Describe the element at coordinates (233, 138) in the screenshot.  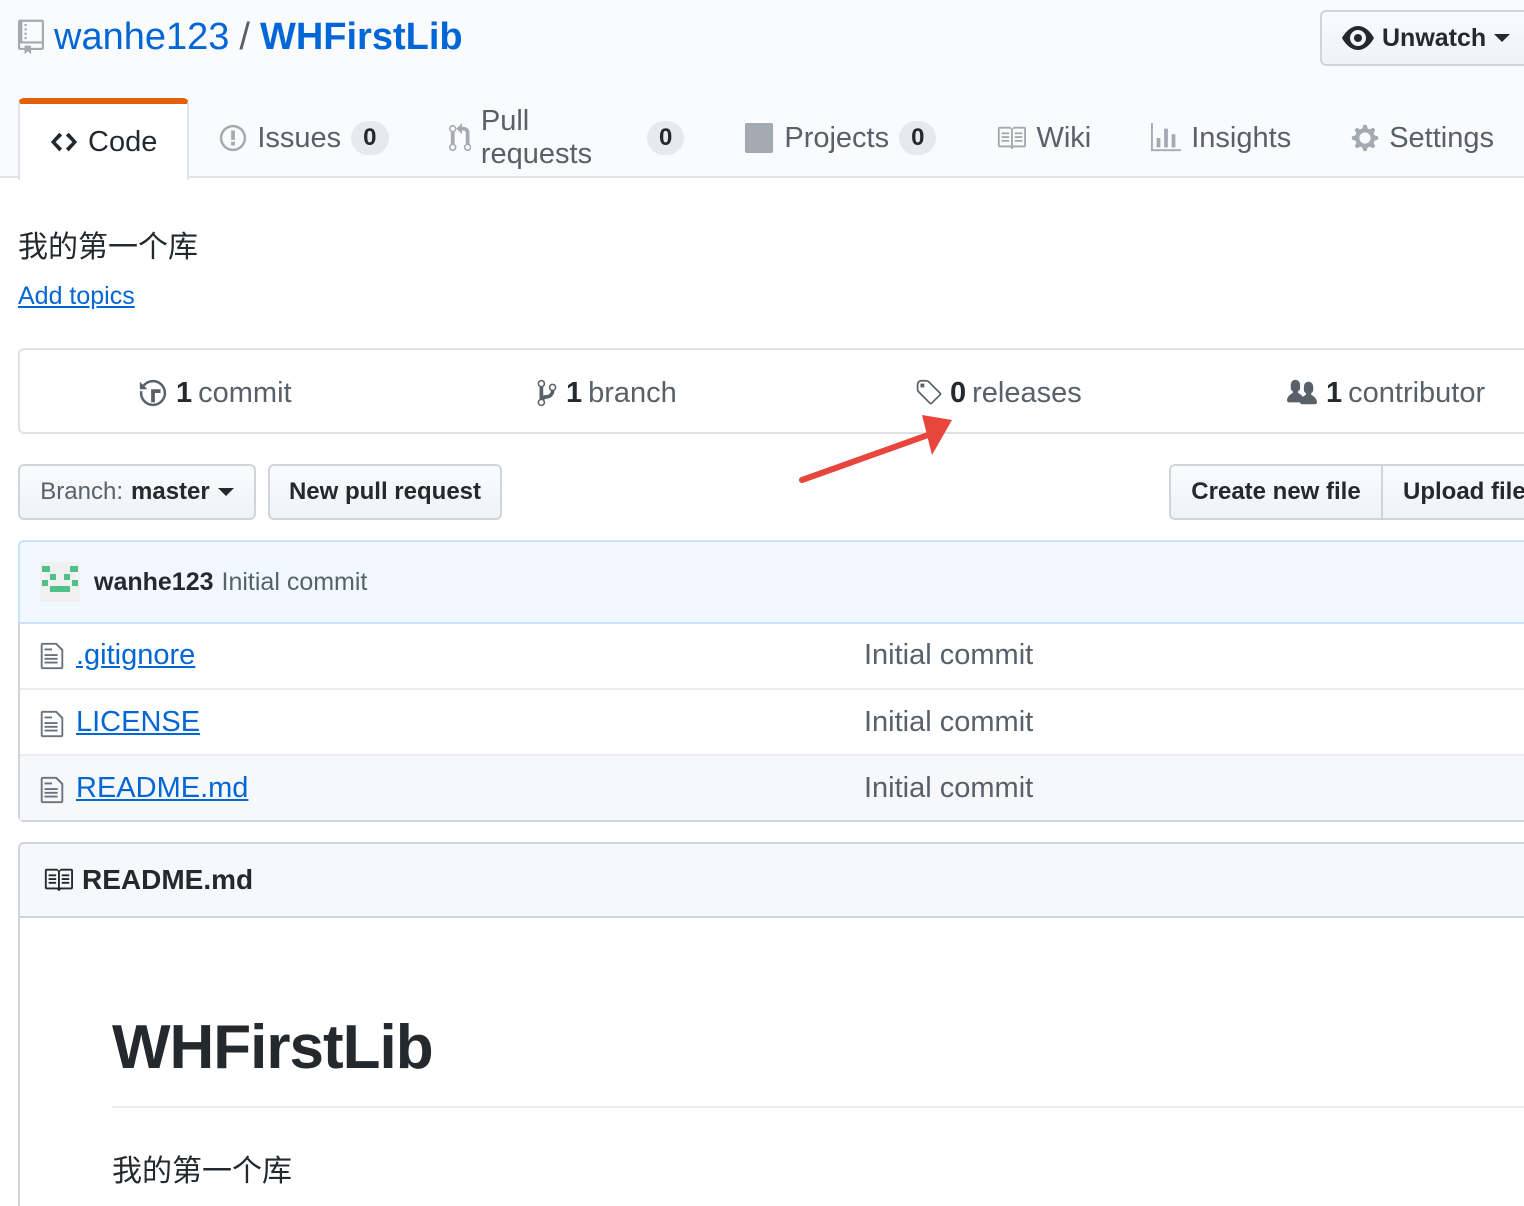
I see `issue-icon` at that location.